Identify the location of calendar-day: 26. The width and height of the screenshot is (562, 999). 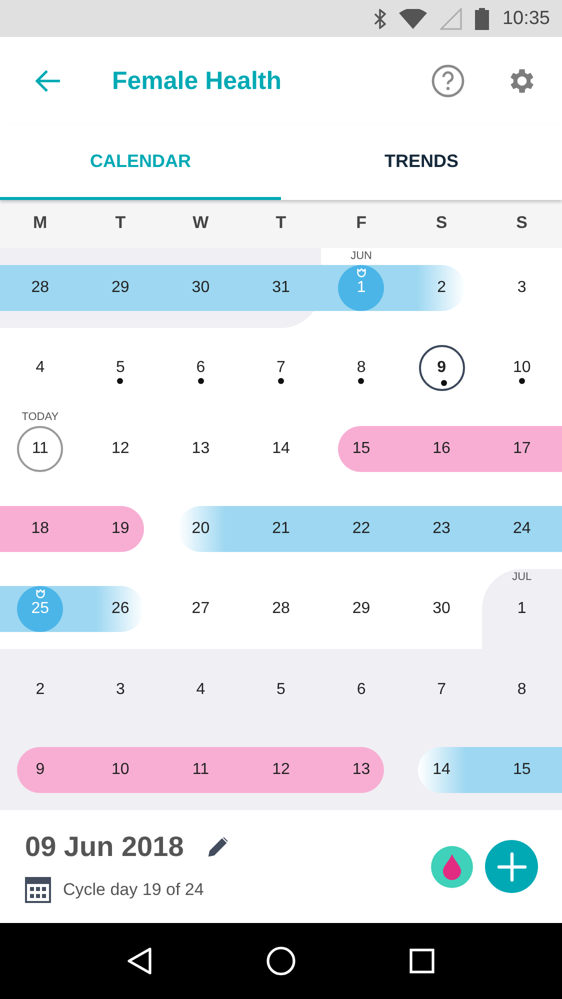
(120, 609).